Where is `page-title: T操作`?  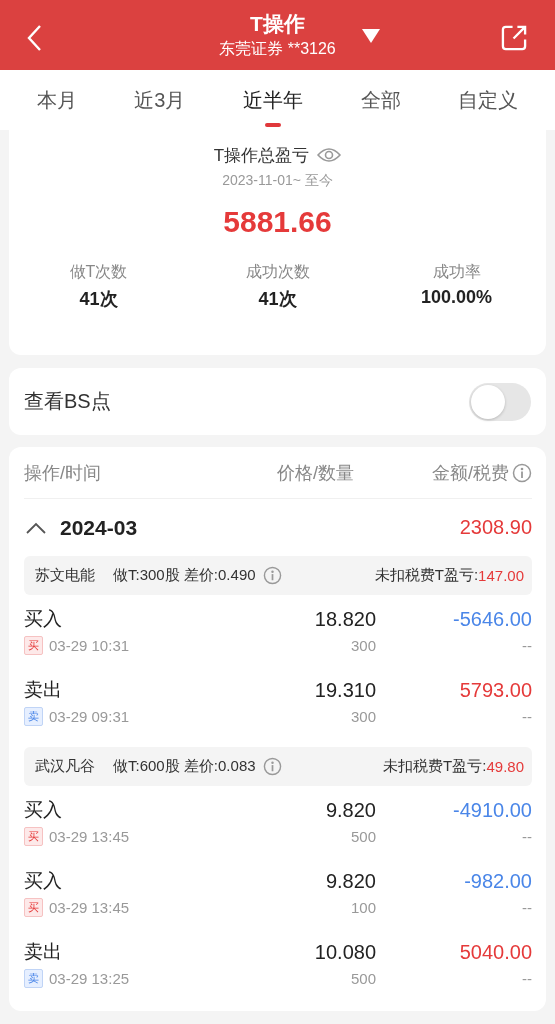 page-title: T操作 is located at coordinates (277, 23).